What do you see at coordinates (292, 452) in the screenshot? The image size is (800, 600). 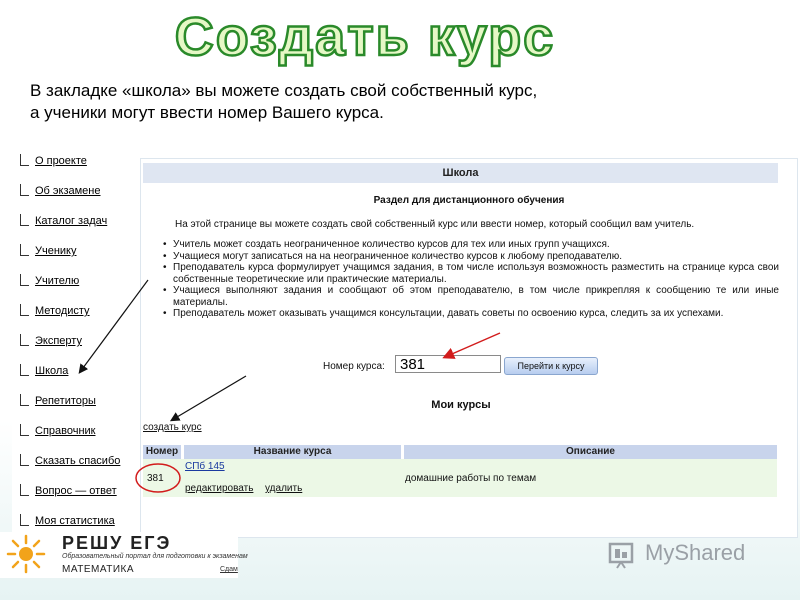 I see `column-header-name: Название курса` at bounding box center [292, 452].